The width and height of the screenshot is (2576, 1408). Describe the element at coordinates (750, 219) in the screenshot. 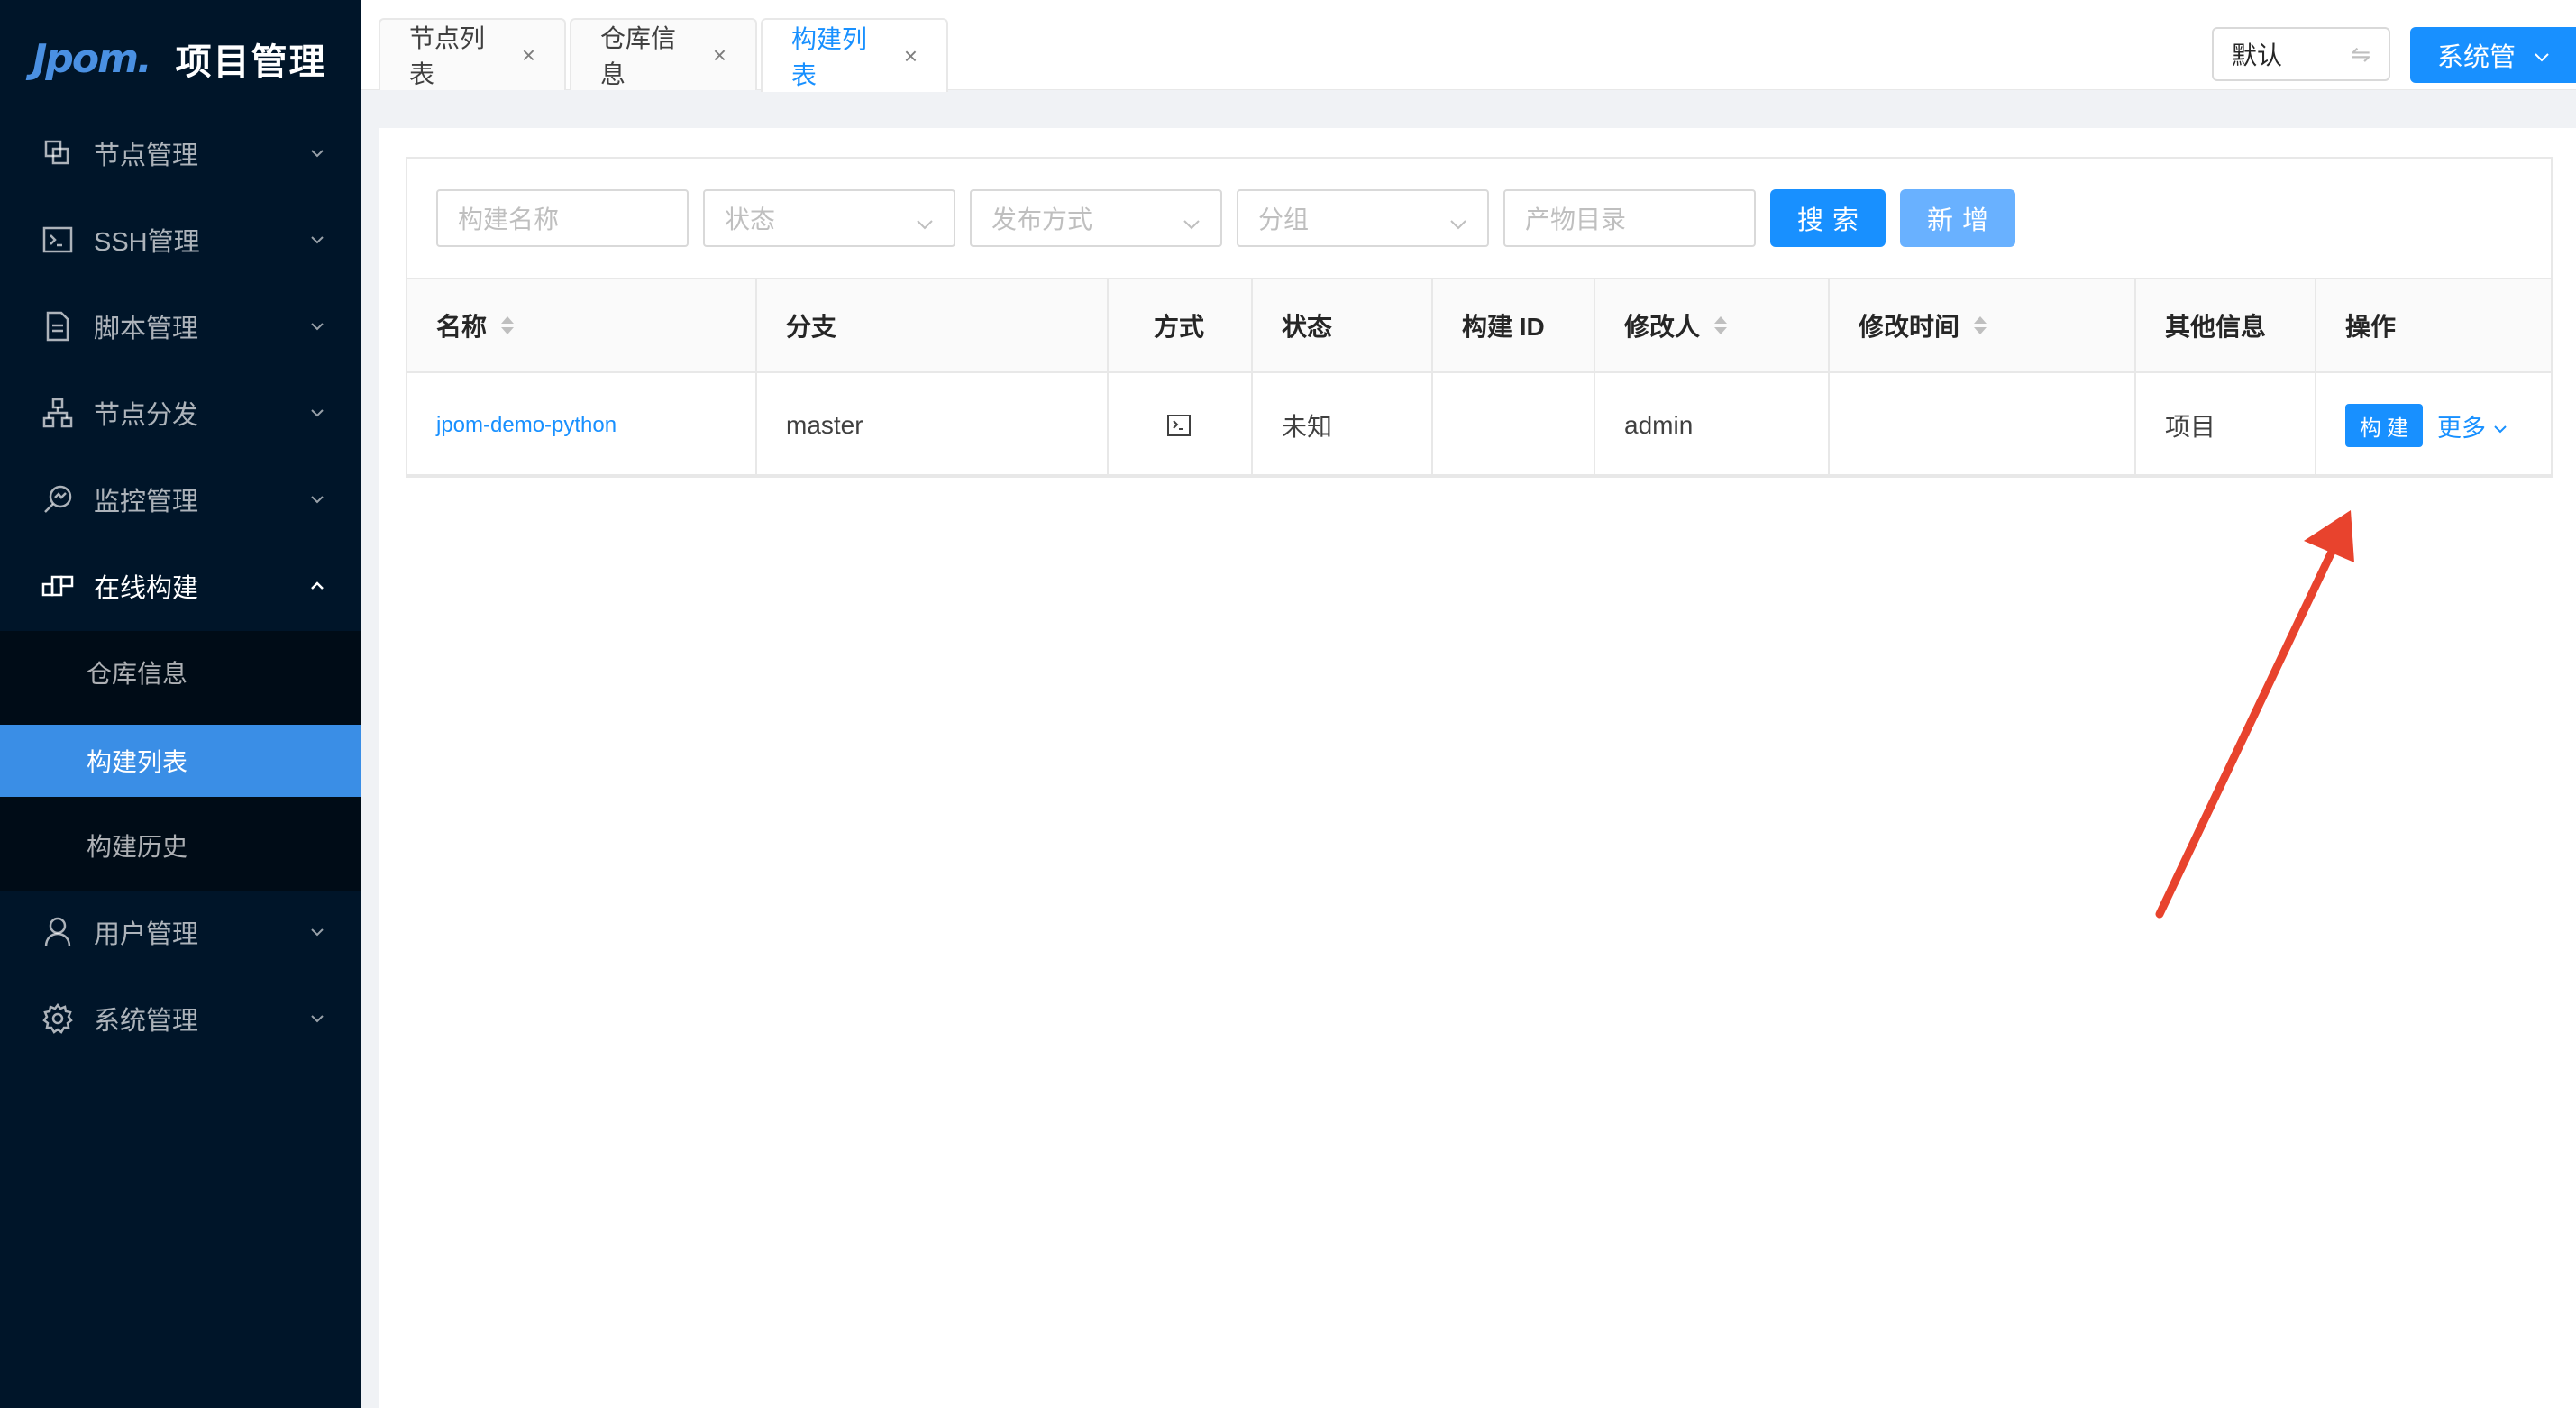

I see `placeholder-text: 状态` at that location.